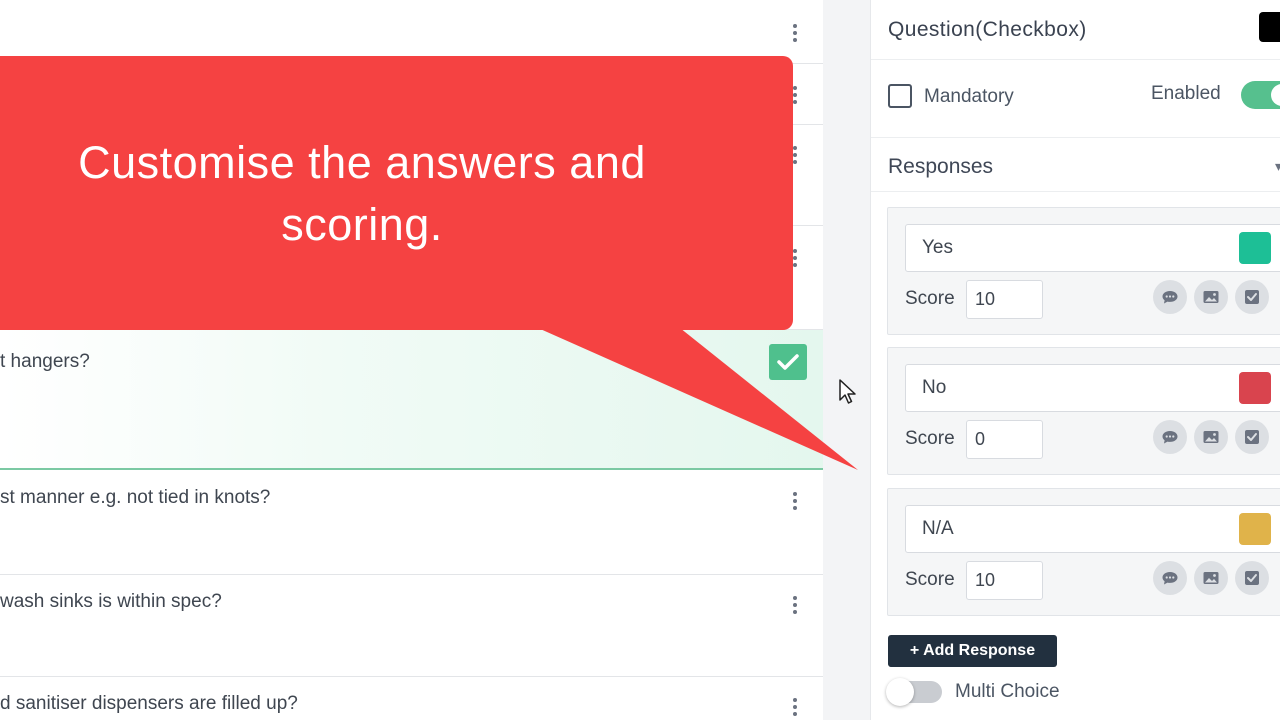 This screenshot has width=1280, height=720. I want to click on header-color-button, so click(1269, 27).